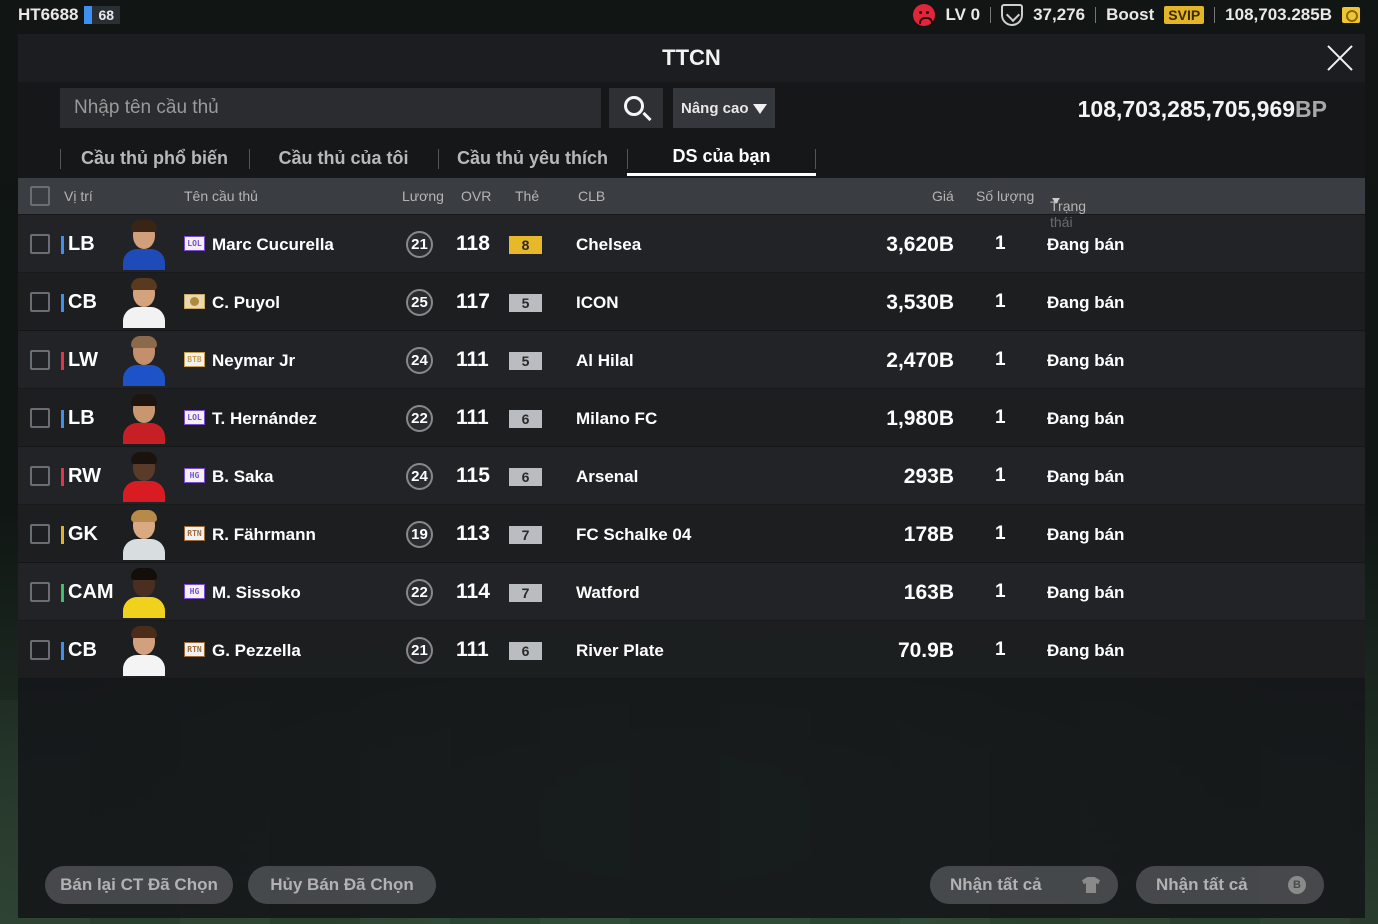  Describe the element at coordinates (920, 418) in the screenshot. I see `listing-price: 1,980B` at that location.